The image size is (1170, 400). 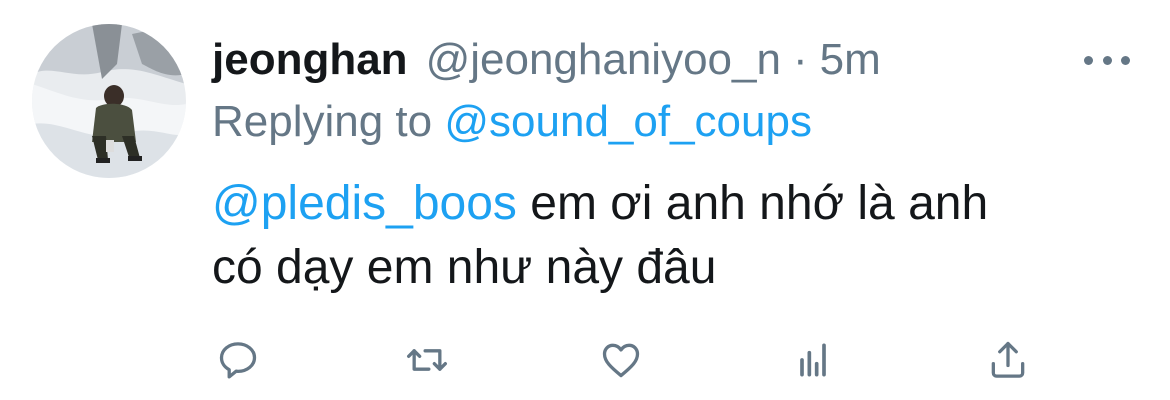 I want to click on avatar, so click(x=109, y=101).